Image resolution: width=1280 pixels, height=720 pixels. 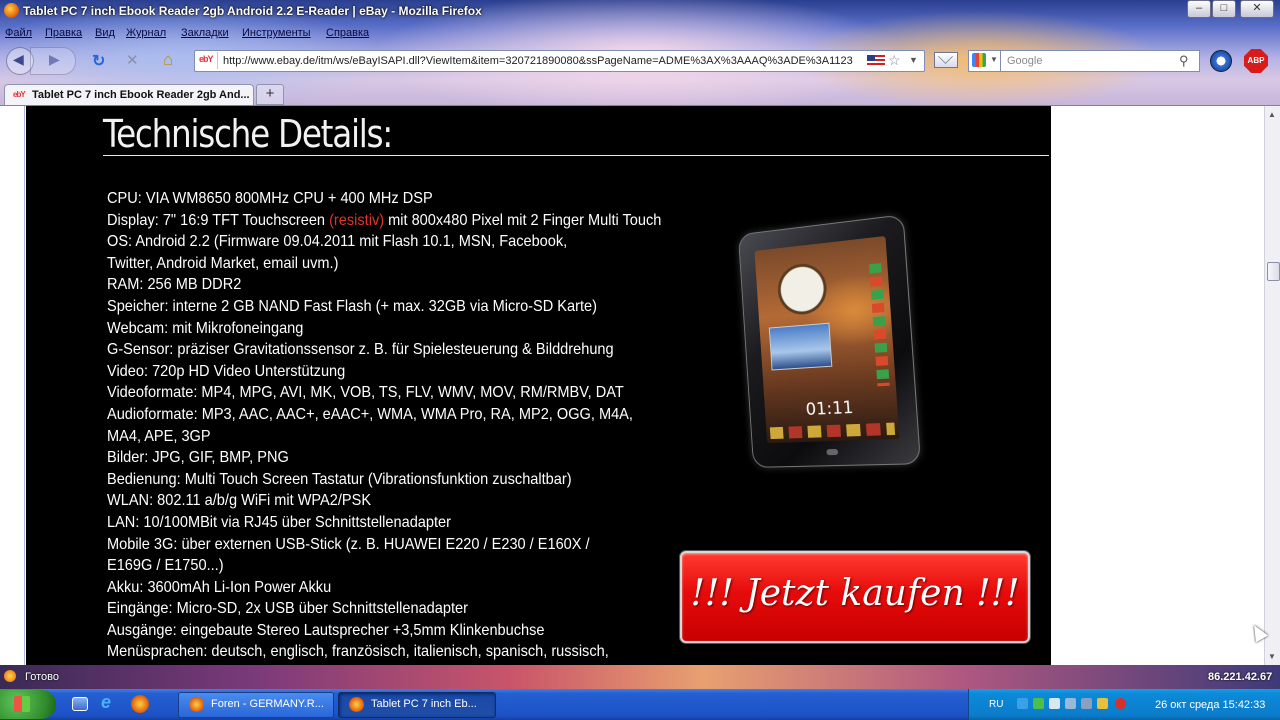 What do you see at coordinates (270, 94) in the screenshot?
I see `new-tab-button: +` at bounding box center [270, 94].